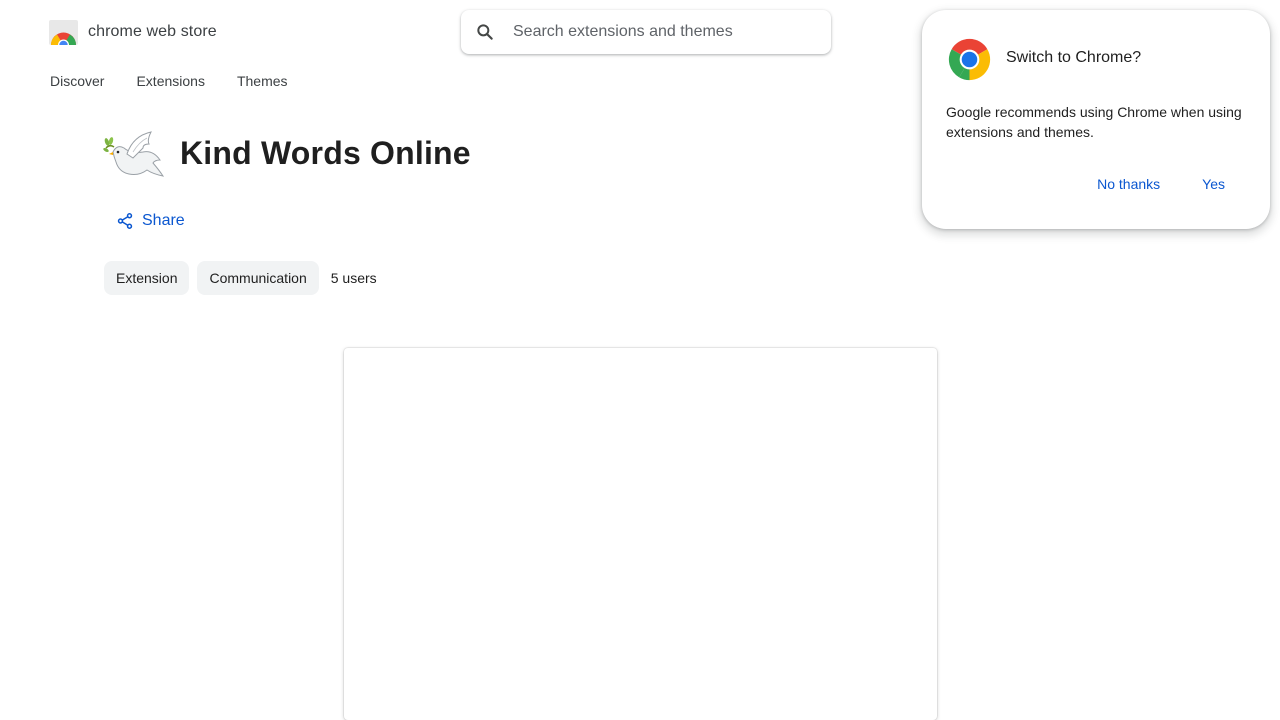 The image size is (1280, 720). I want to click on extension-title: Kind Words Online, so click(325, 153).